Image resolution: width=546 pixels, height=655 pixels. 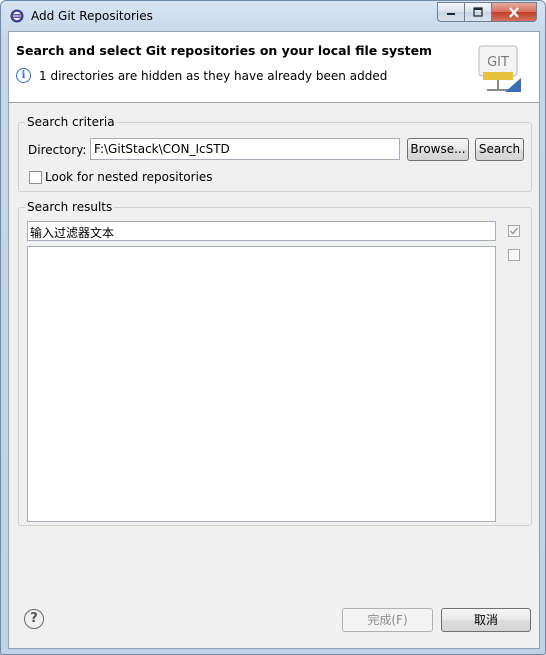 I want to click on git-logo-text: GIT, so click(x=498, y=62).